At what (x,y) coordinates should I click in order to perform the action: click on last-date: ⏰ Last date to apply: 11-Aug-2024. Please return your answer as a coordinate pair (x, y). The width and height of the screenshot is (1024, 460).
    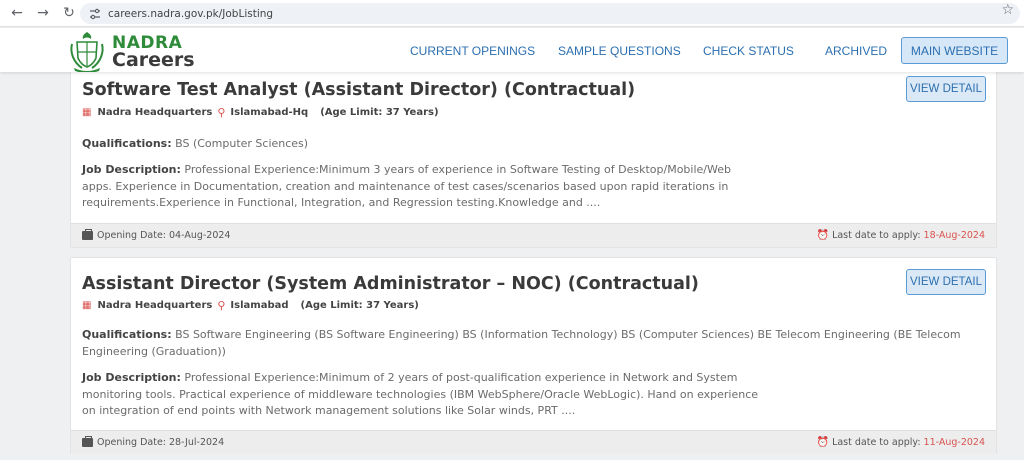
    Looking at the image, I should click on (901, 442).